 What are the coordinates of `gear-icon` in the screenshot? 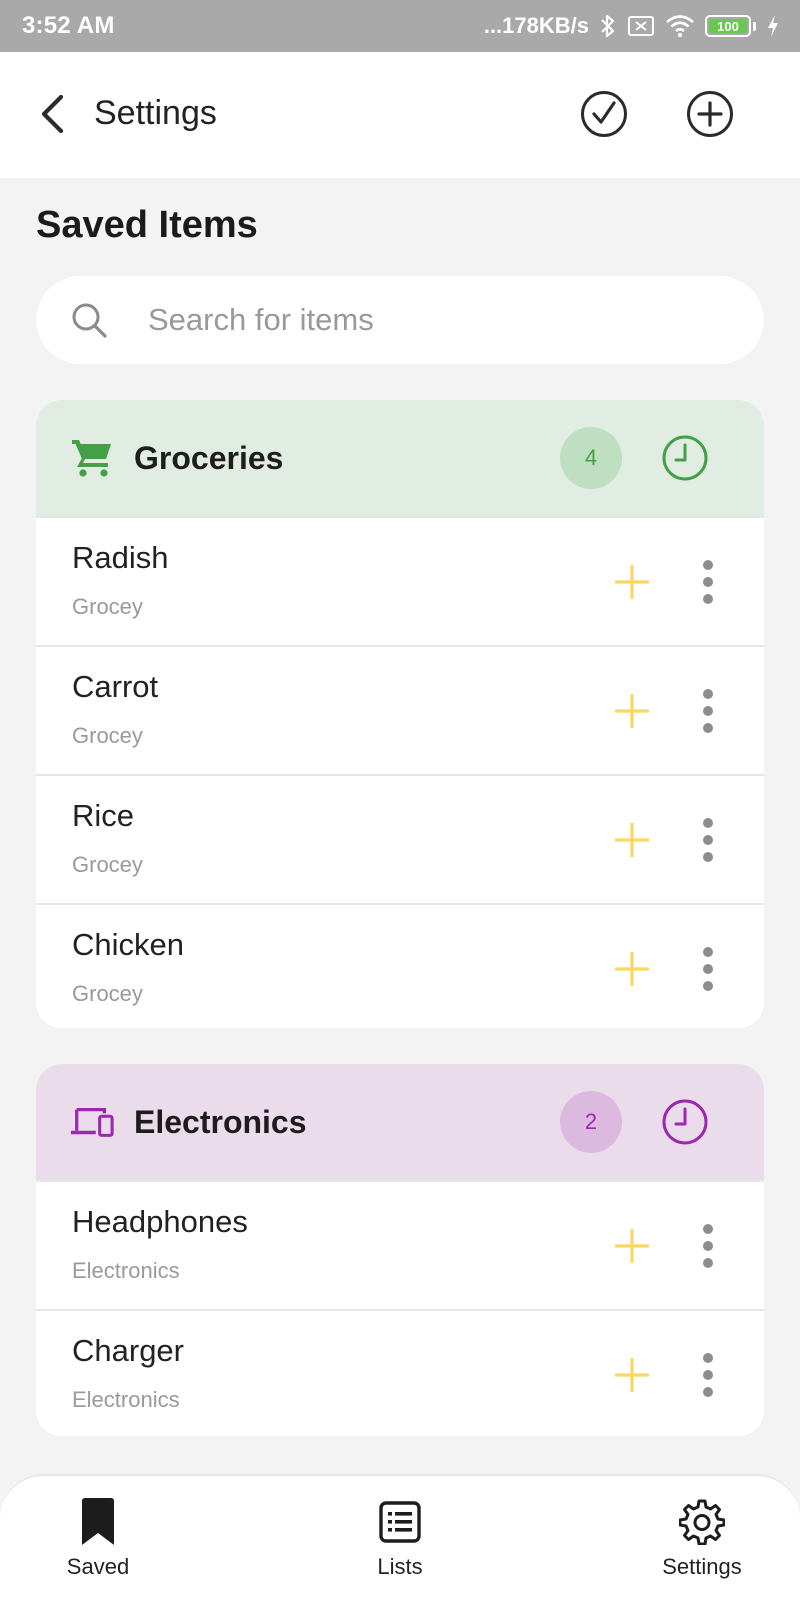 It's located at (702, 1522).